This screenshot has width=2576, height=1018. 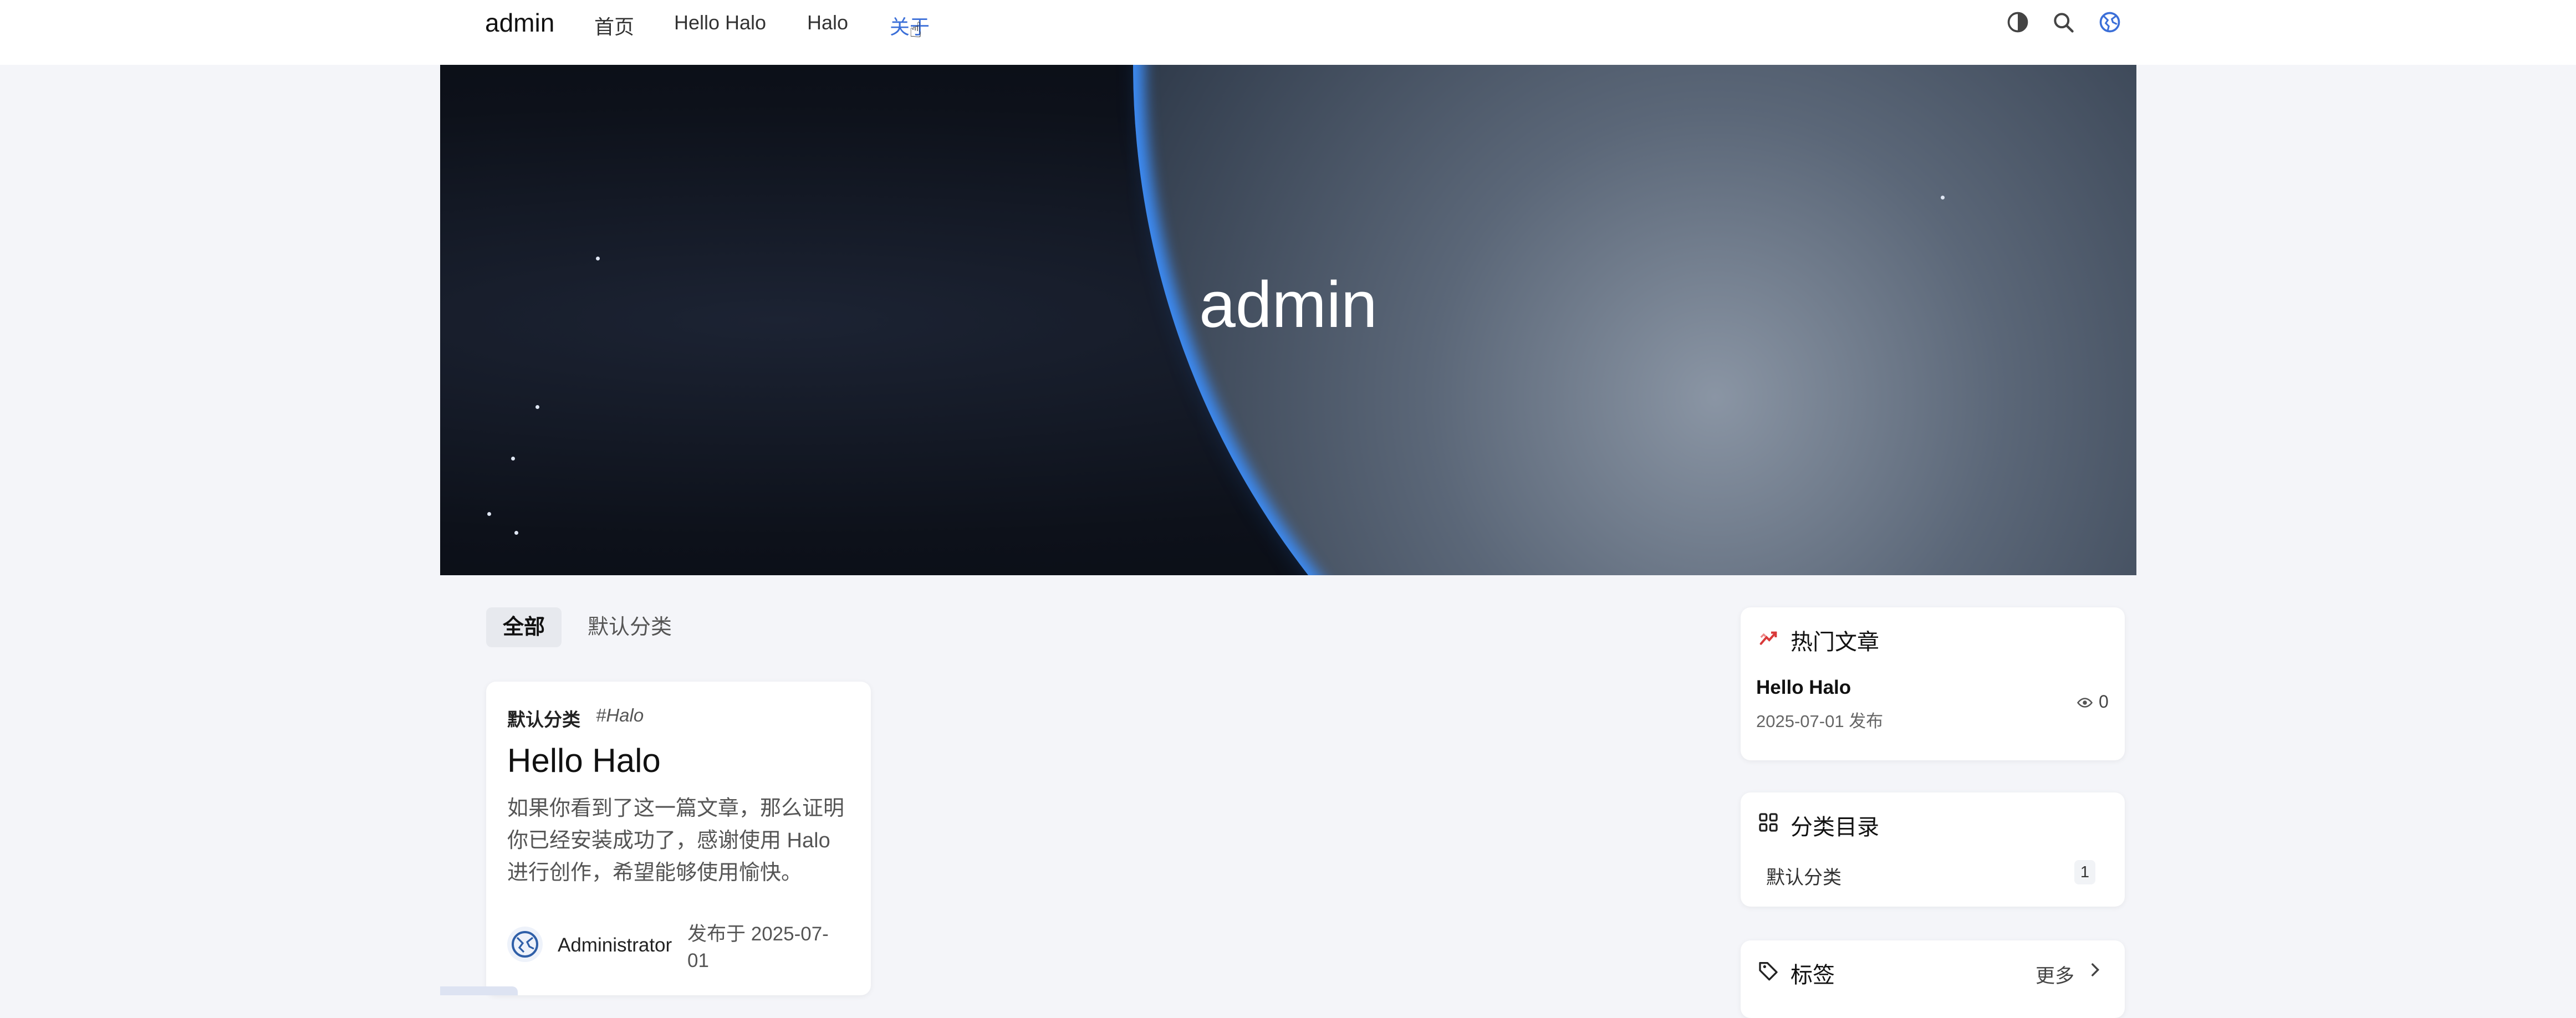 I want to click on hot-posts-title: 热门文章, so click(x=1835, y=642).